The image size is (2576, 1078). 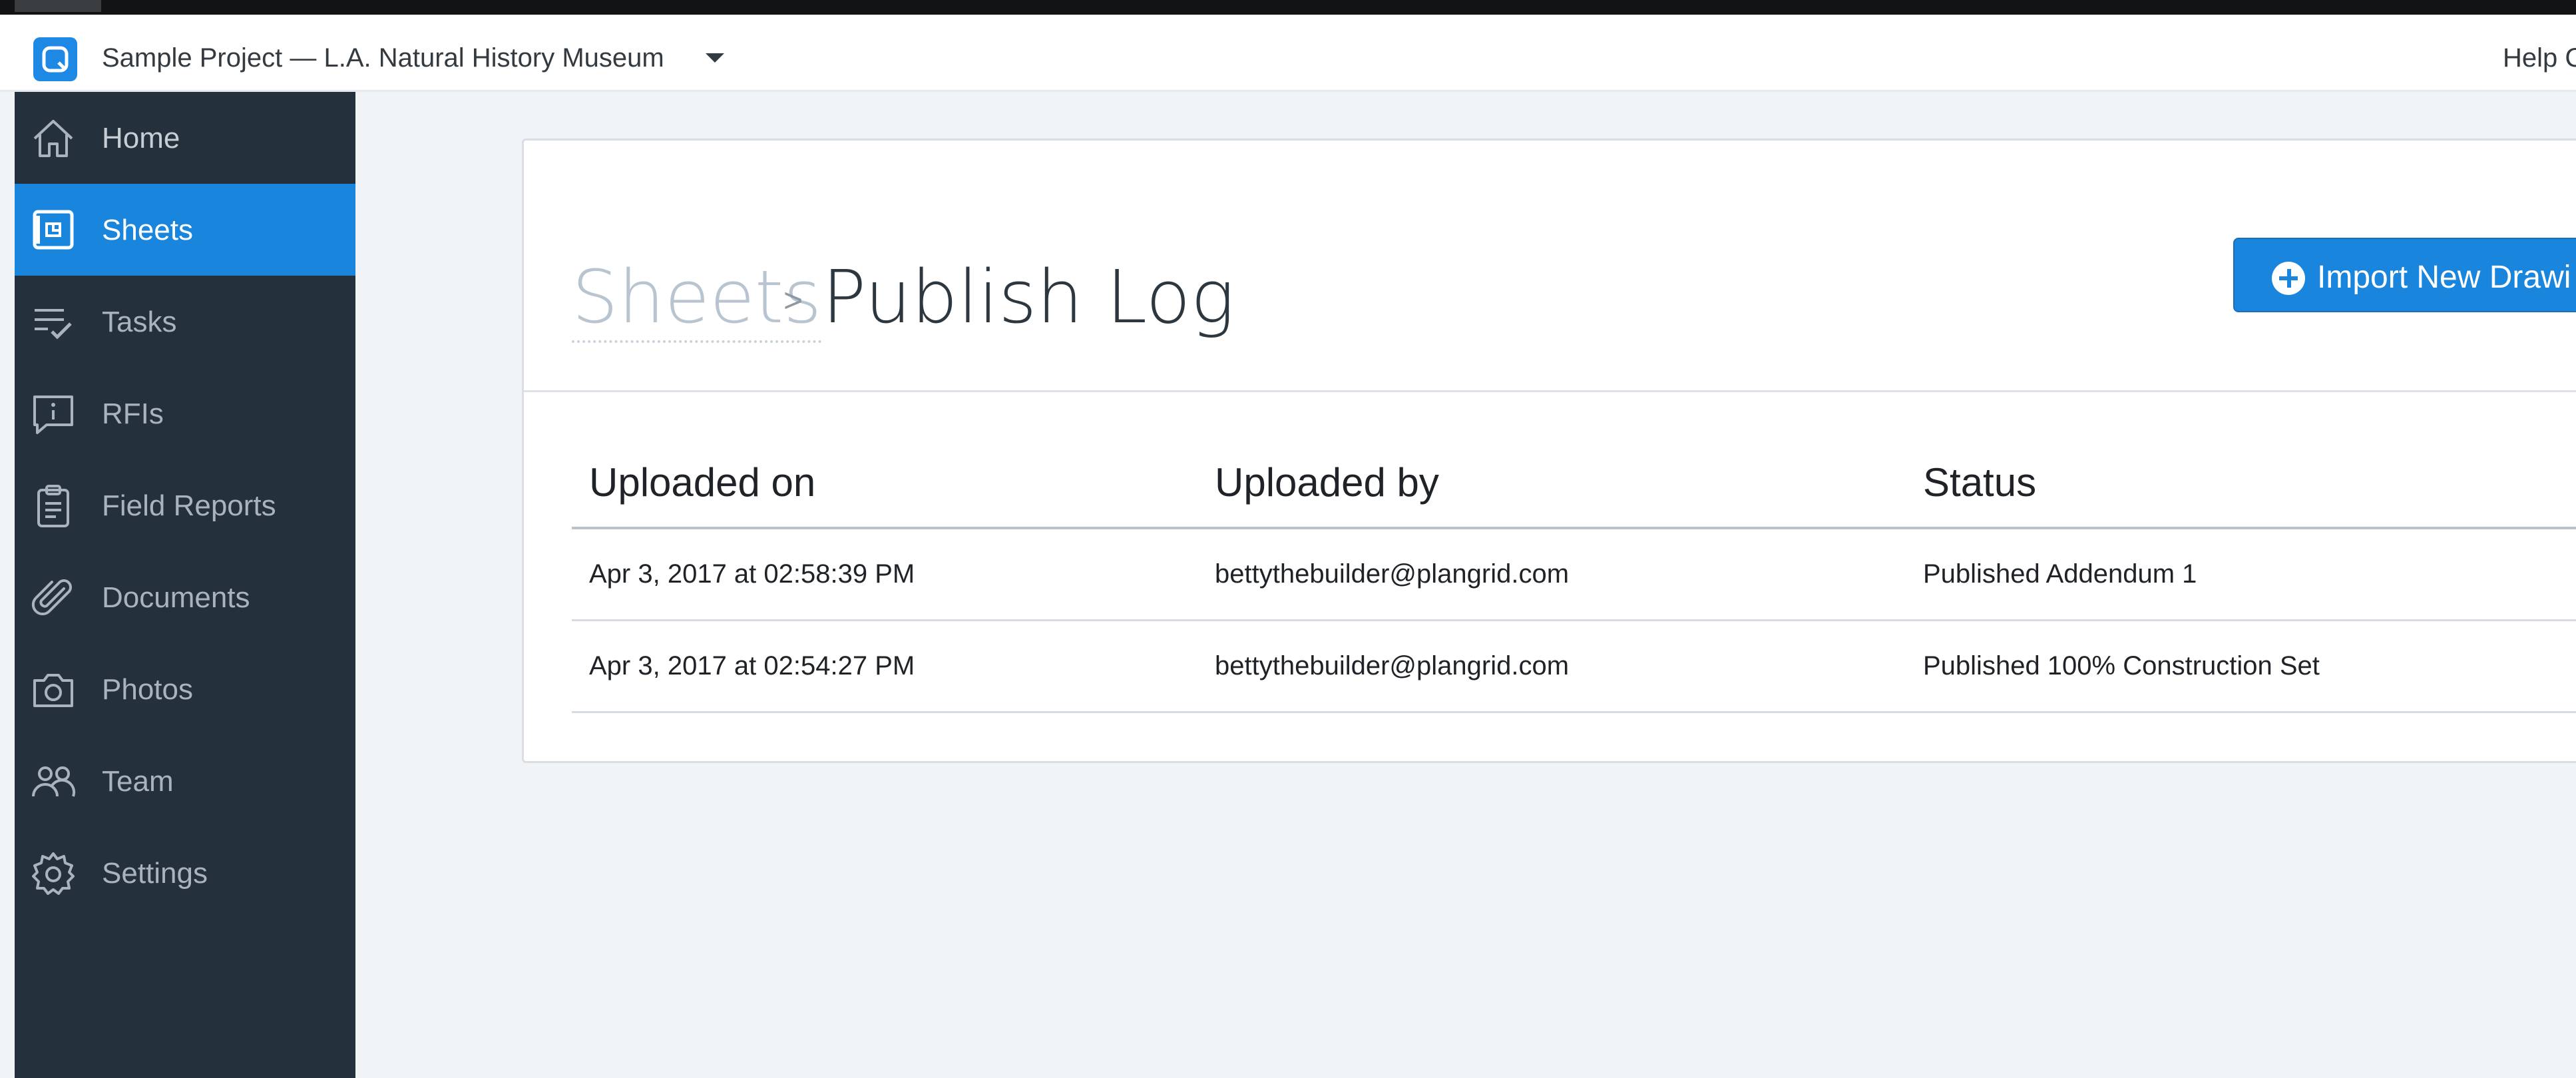 I want to click on rfi-icon, so click(x=53, y=415).